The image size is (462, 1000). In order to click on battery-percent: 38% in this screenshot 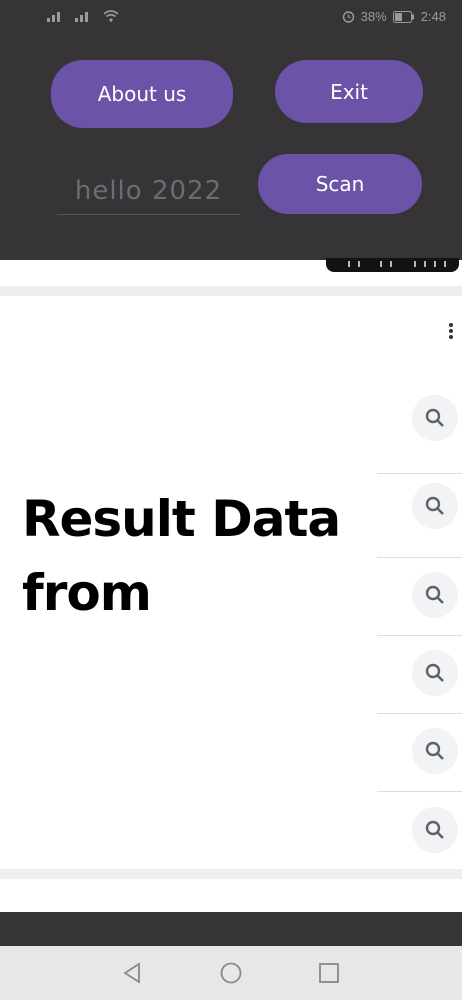, I will do `click(373, 16)`.